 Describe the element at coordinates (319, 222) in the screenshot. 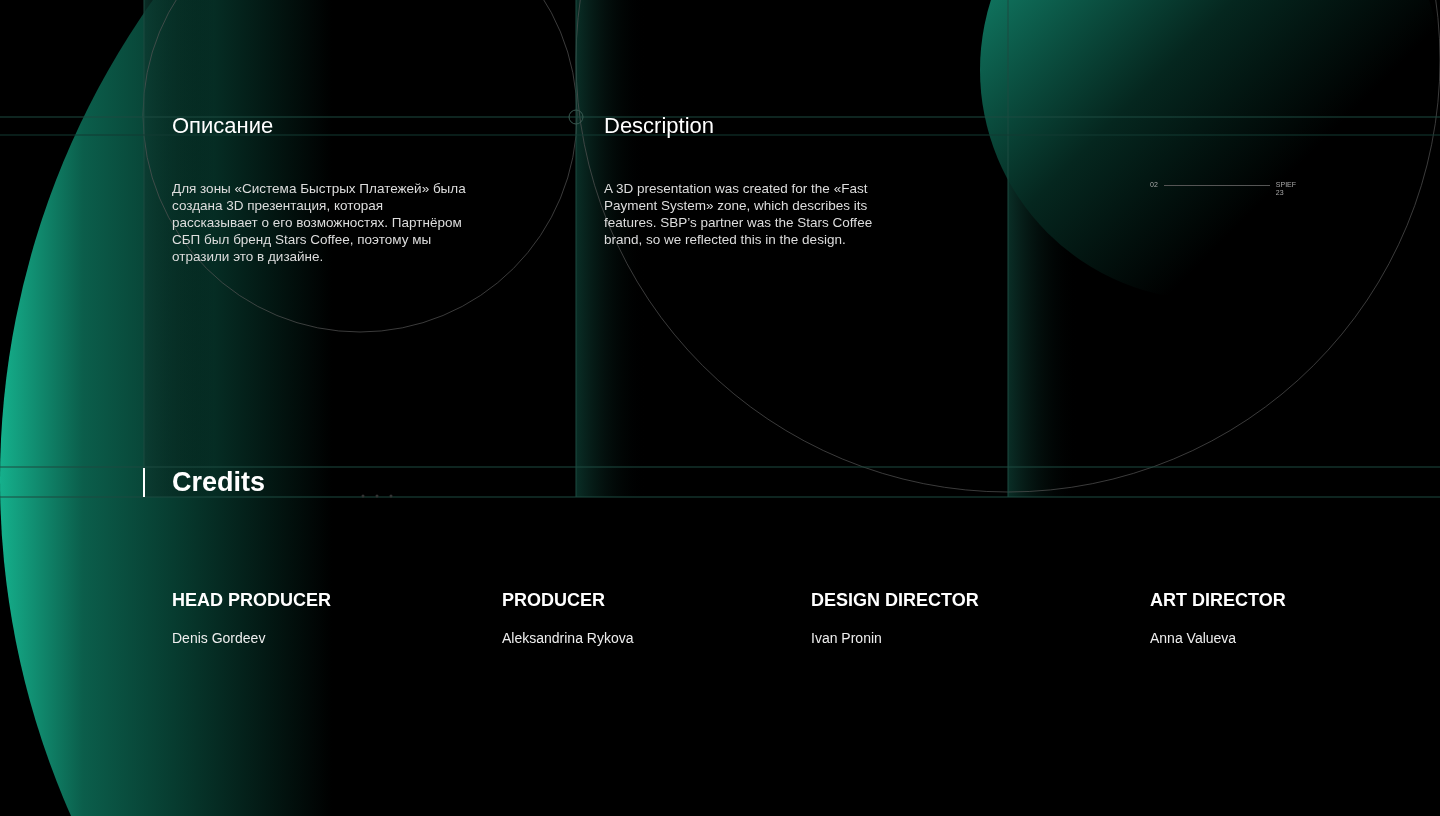

I see `description-paragraph: Для зоны «Система Быстрых Платежей» была создана 3D презентация, которая рассказывает о его возможностях. Партнёром СБП был бренд Stars Coffee, поэтому мы отразили это в дизайне.` at that location.